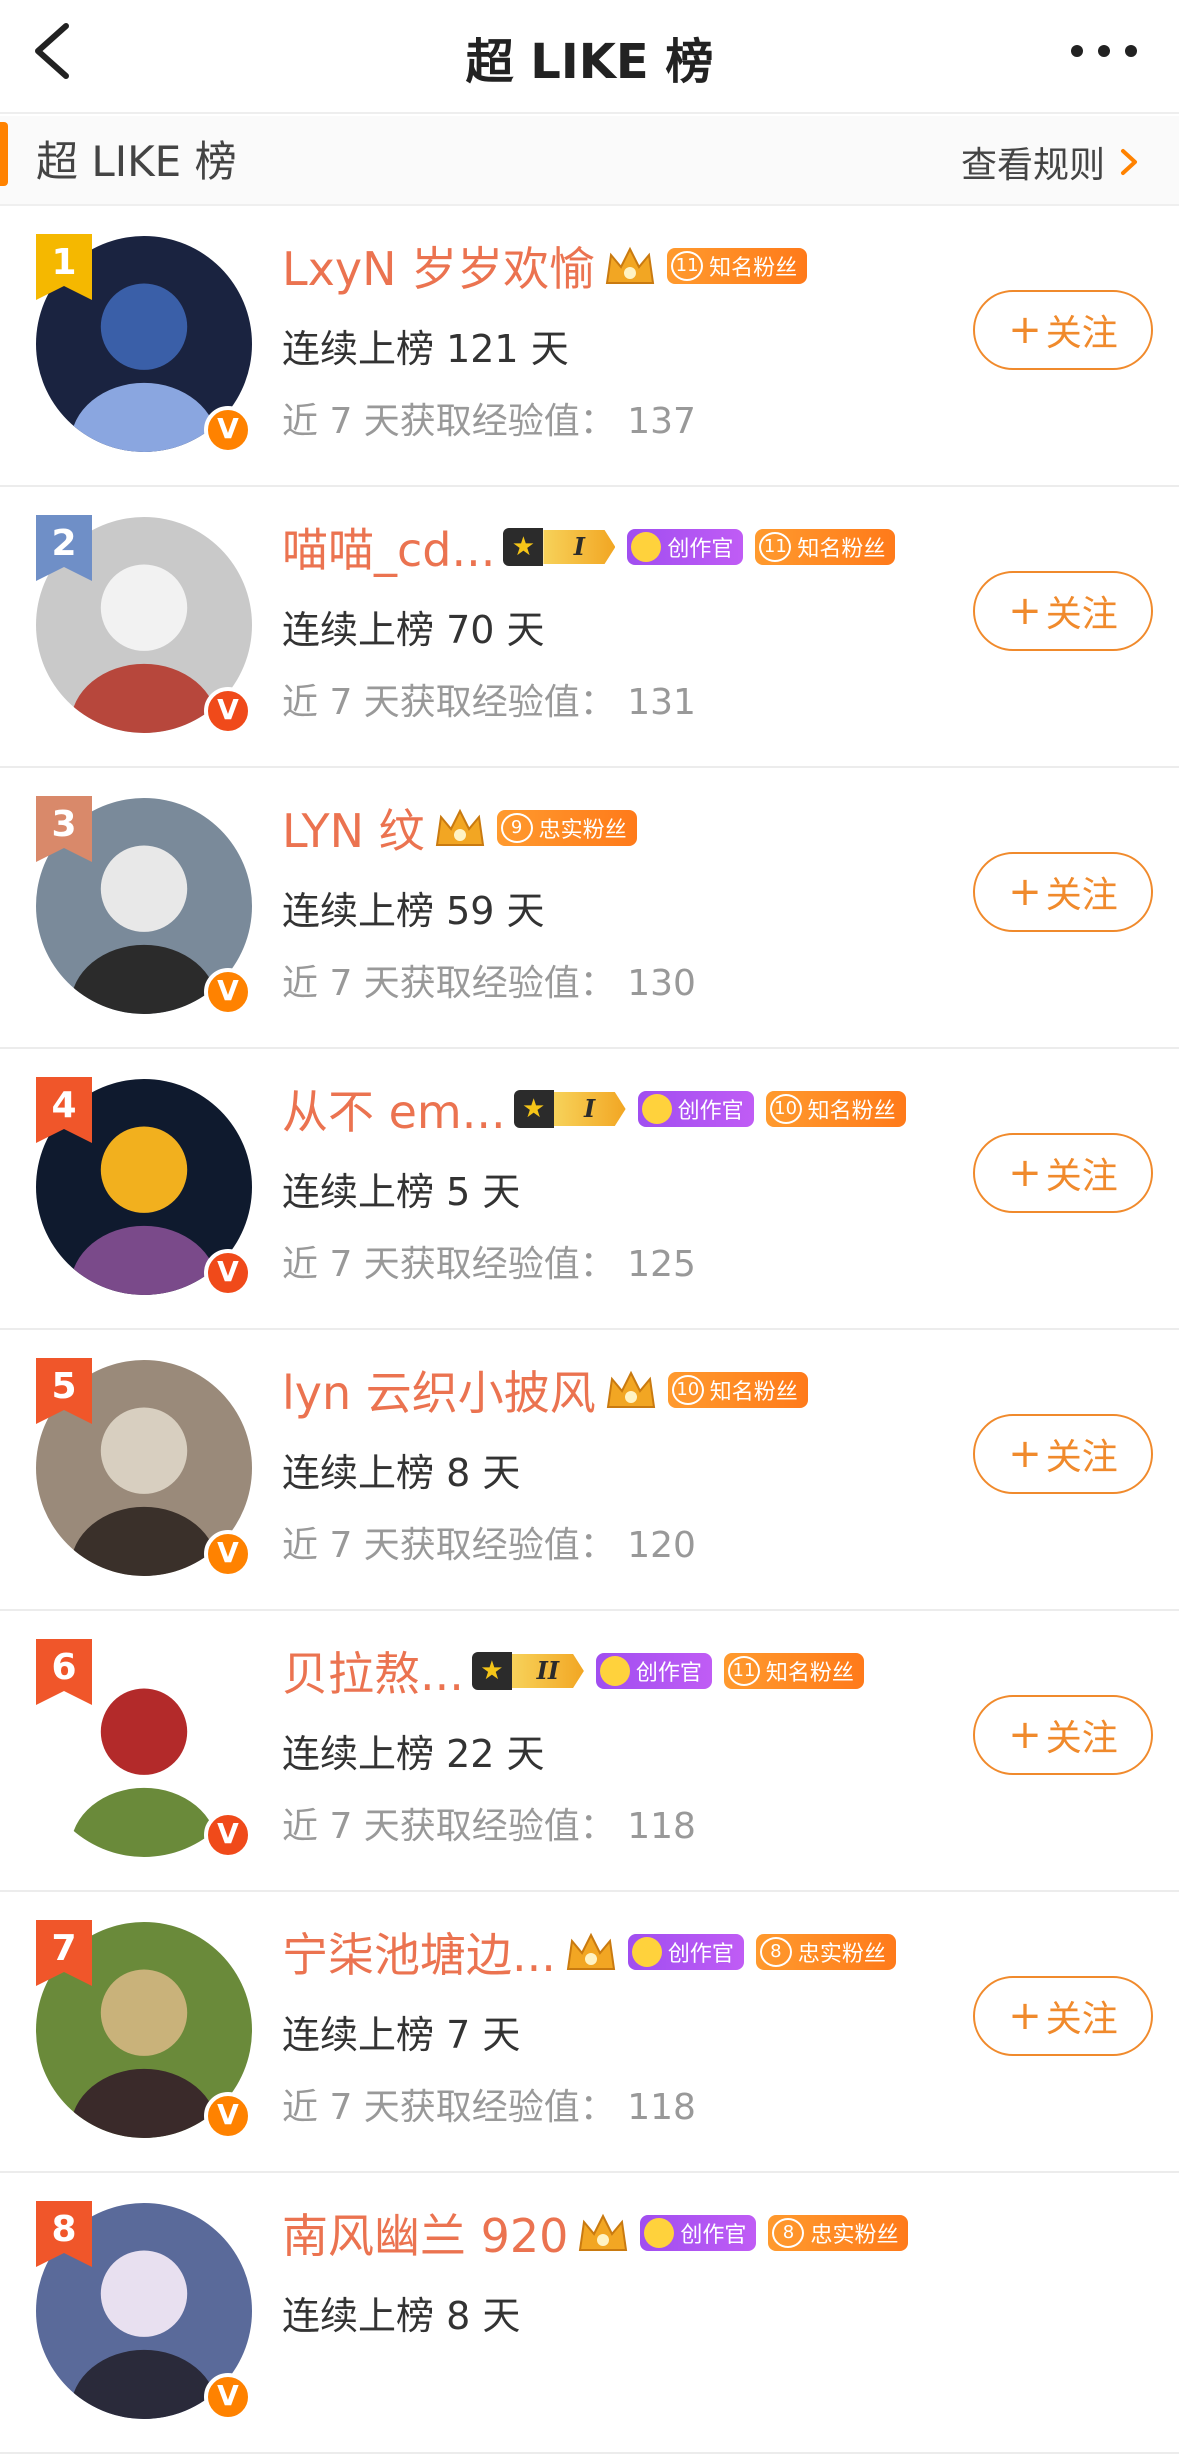 Image resolution: width=1179 pixels, height=2454 pixels. Describe the element at coordinates (579, 547) in the screenshot. I see `level-numeral: I` at that location.